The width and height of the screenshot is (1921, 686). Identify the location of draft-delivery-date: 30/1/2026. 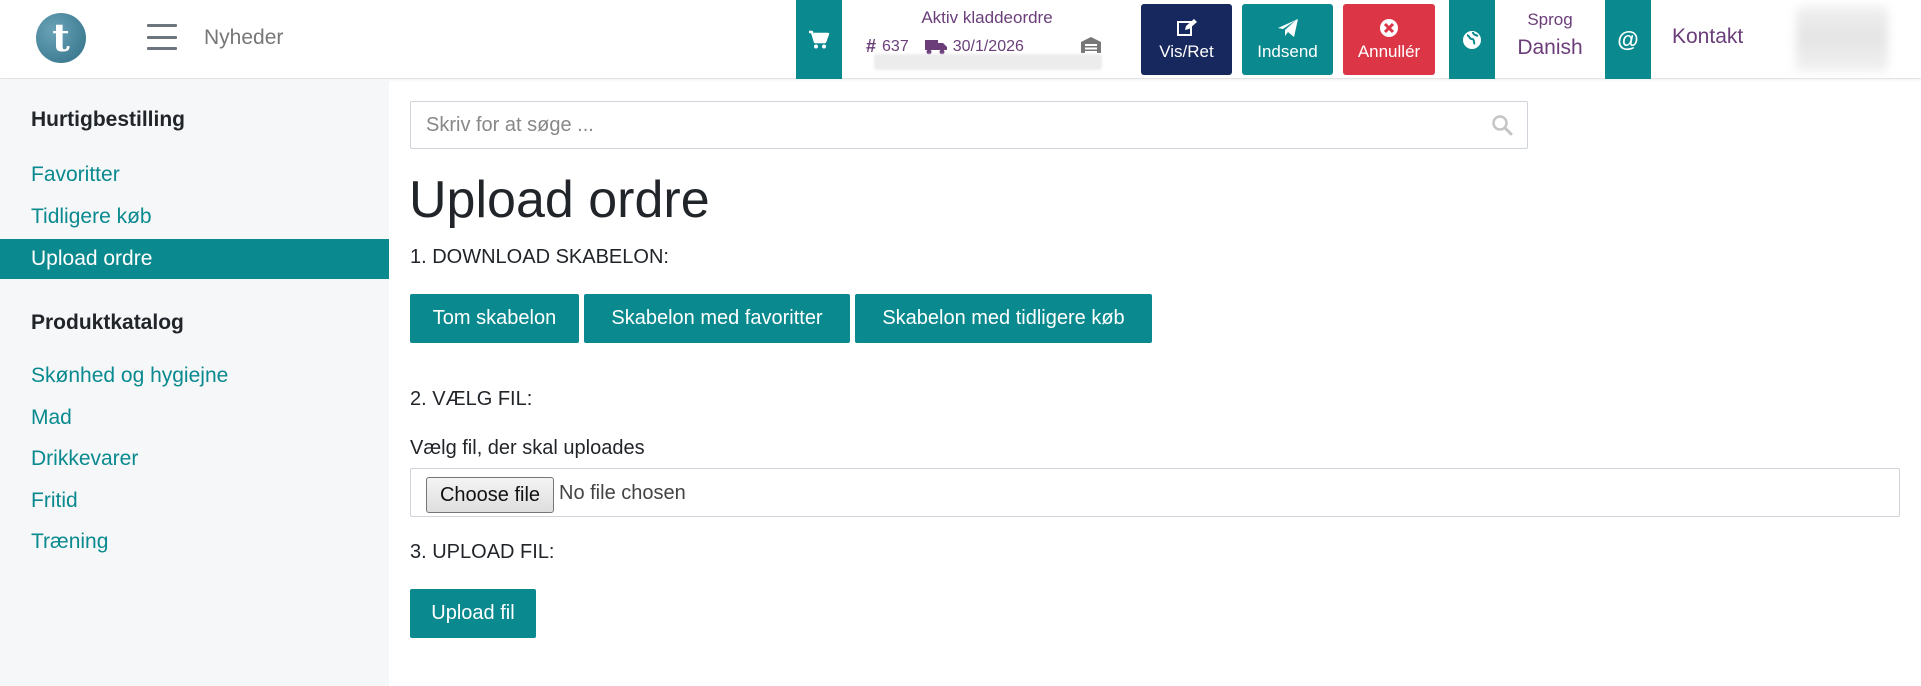
(988, 46).